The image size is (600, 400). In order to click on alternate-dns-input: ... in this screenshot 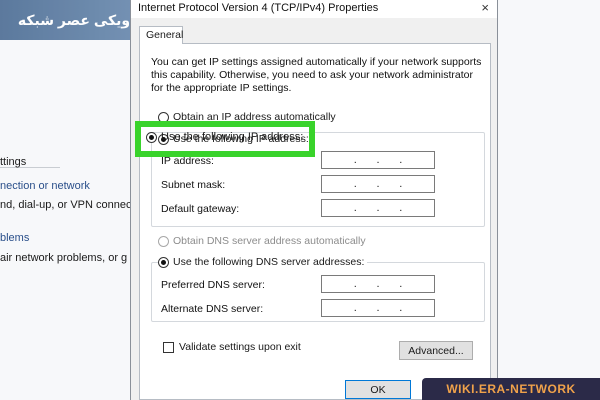, I will do `click(378, 308)`.